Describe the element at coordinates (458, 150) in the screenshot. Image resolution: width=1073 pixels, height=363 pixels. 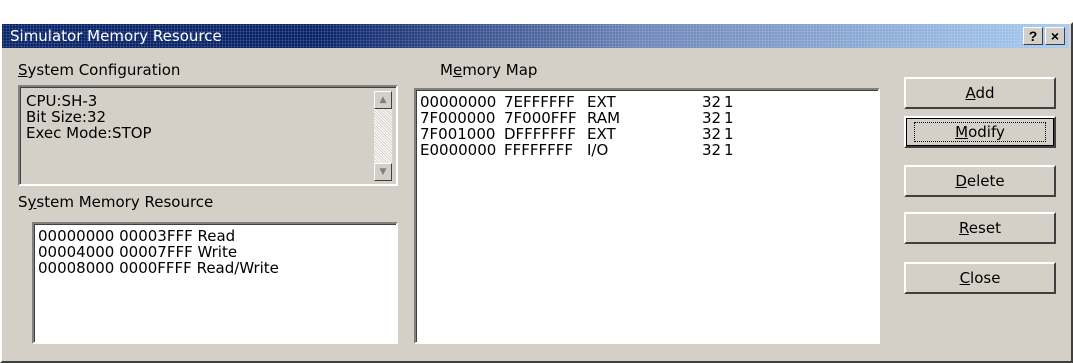
I see `memory-map-cell-start: E0000000` at that location.